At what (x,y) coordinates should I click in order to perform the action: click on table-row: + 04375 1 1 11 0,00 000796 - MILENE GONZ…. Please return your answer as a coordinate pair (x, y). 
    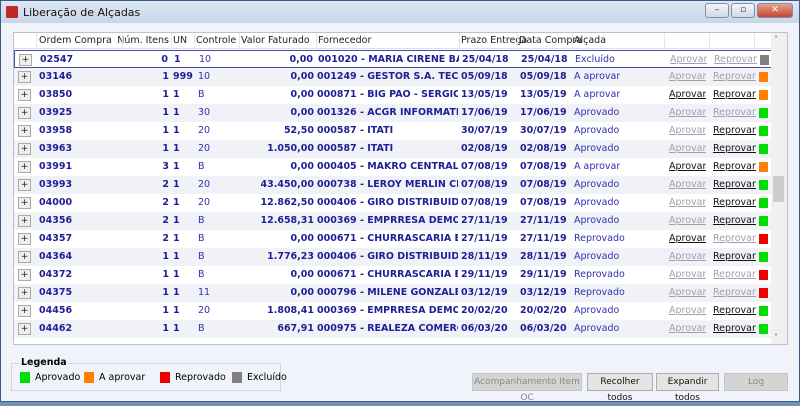
    Looking at the image, I should click on (393, 293).